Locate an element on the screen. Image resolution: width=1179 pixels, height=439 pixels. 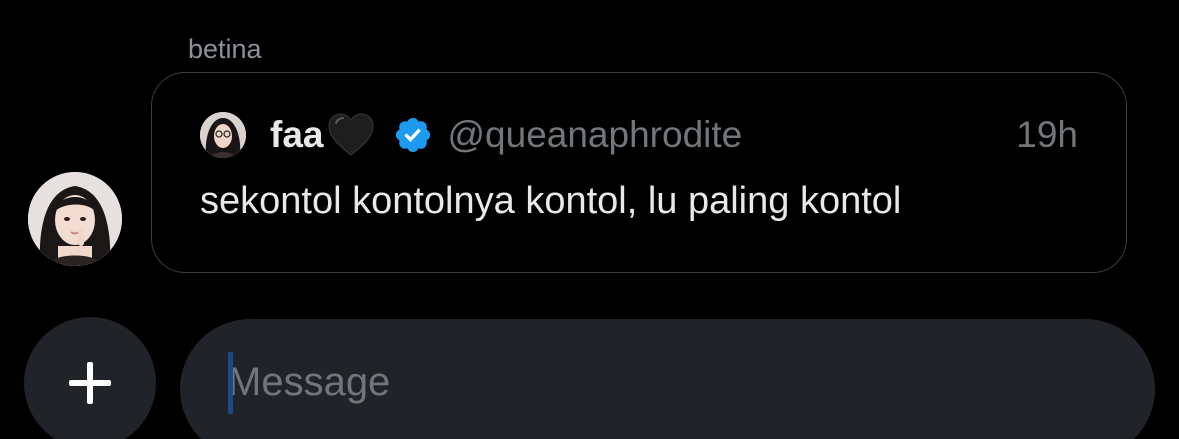
tweet-header: faa @queanaphrodite 19h is located at coordinates (639, 135).